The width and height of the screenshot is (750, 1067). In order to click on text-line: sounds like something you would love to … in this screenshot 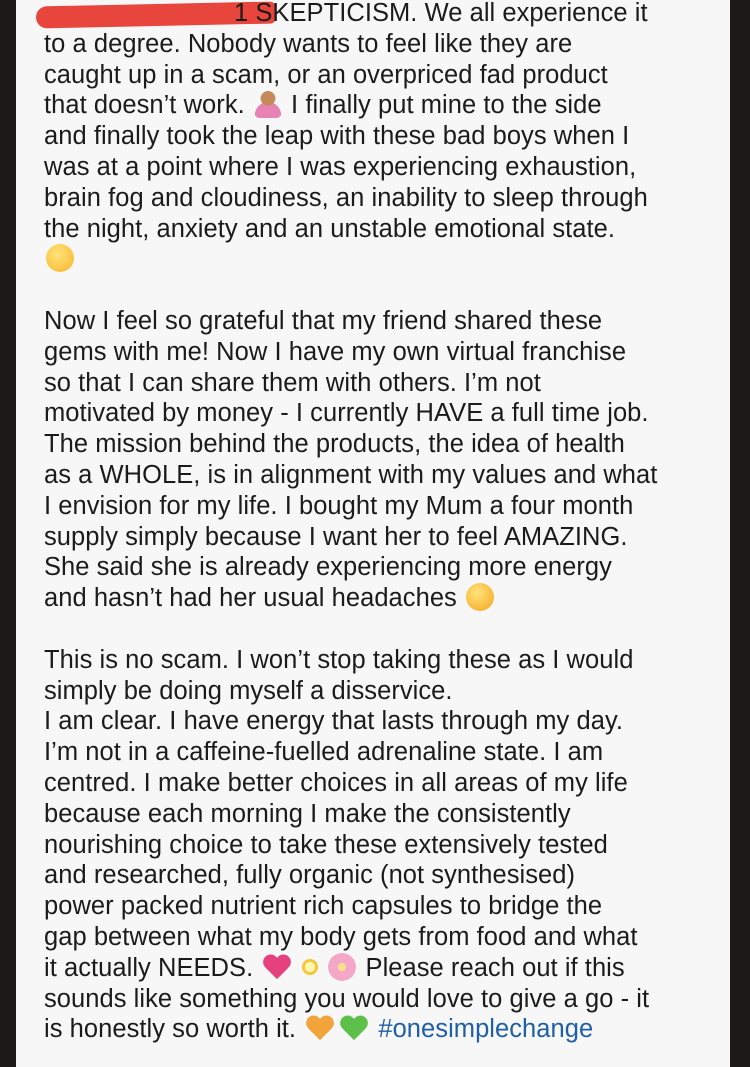, I will do `click(347, 998)`.